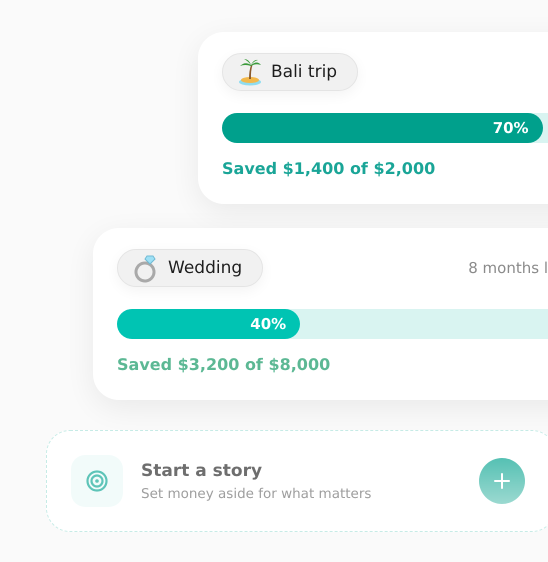 The width and height of the screenshot is (548, 562). Describe the element at coordinates (382, 128) in the screenshot. I see `progress-fill: 70%` at that location.